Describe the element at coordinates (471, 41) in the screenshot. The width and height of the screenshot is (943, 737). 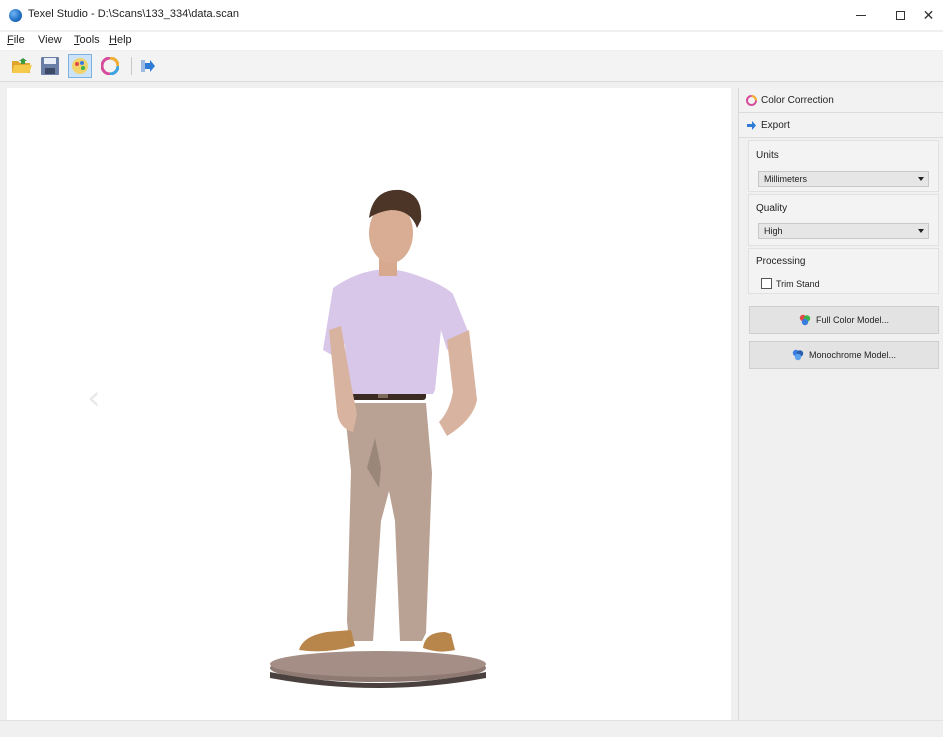
I see `menu-bar: File View Tools Help` at that location.